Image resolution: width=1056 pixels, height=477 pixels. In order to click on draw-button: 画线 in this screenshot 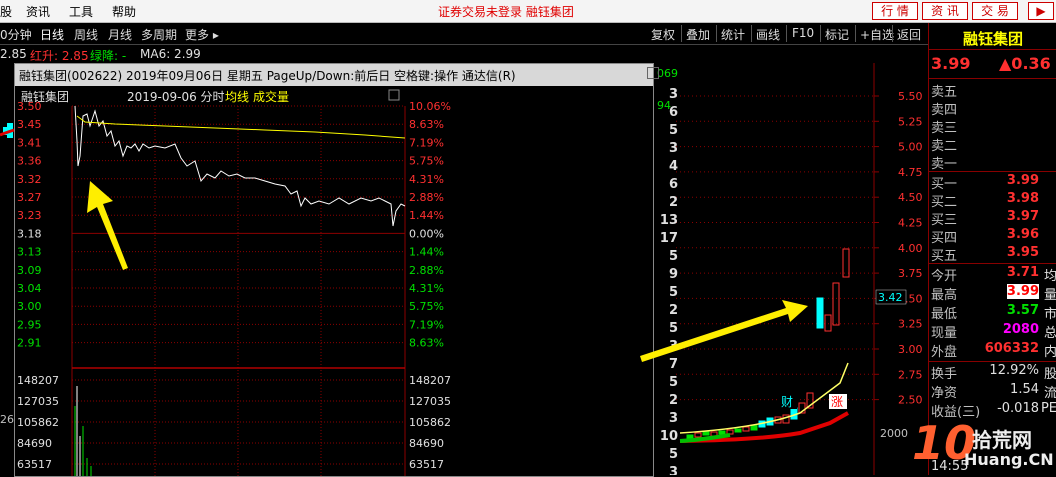, I will do `click(768, 34)`.